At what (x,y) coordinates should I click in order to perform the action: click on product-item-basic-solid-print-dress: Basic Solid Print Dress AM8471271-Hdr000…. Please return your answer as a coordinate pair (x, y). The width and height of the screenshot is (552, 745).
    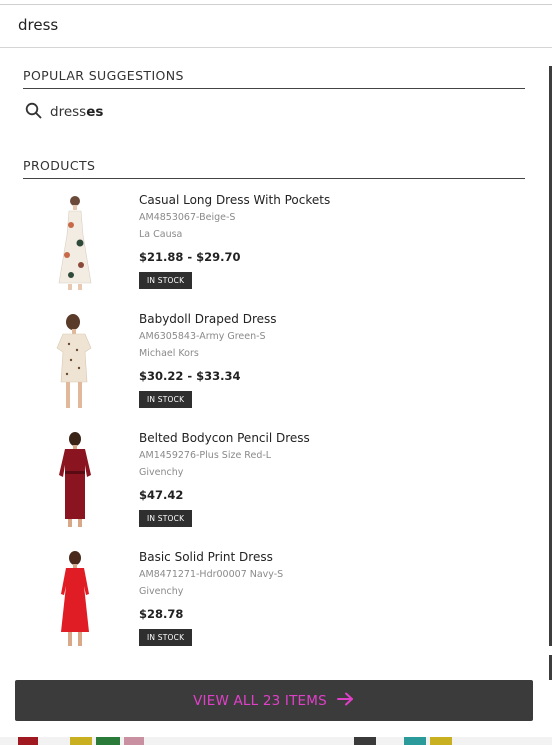
    Looking at the image, I should click on (273, 606).